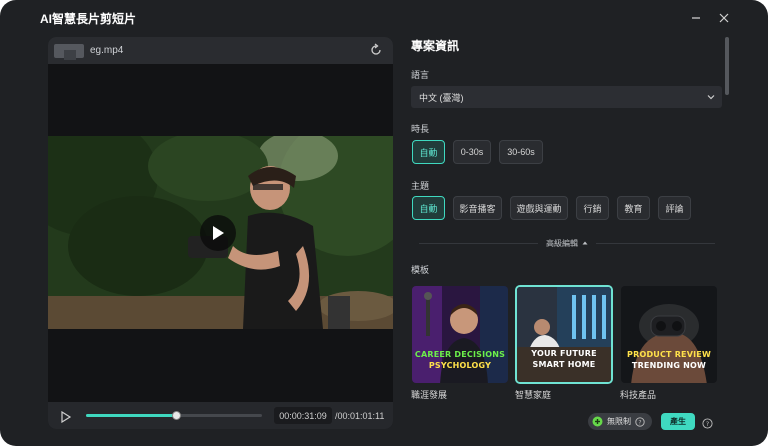 The width and height of the screenshot is (768, 446). Describe the element at coordinates (66, 417) in the screenshot. I see `play-button-icon` at that location.